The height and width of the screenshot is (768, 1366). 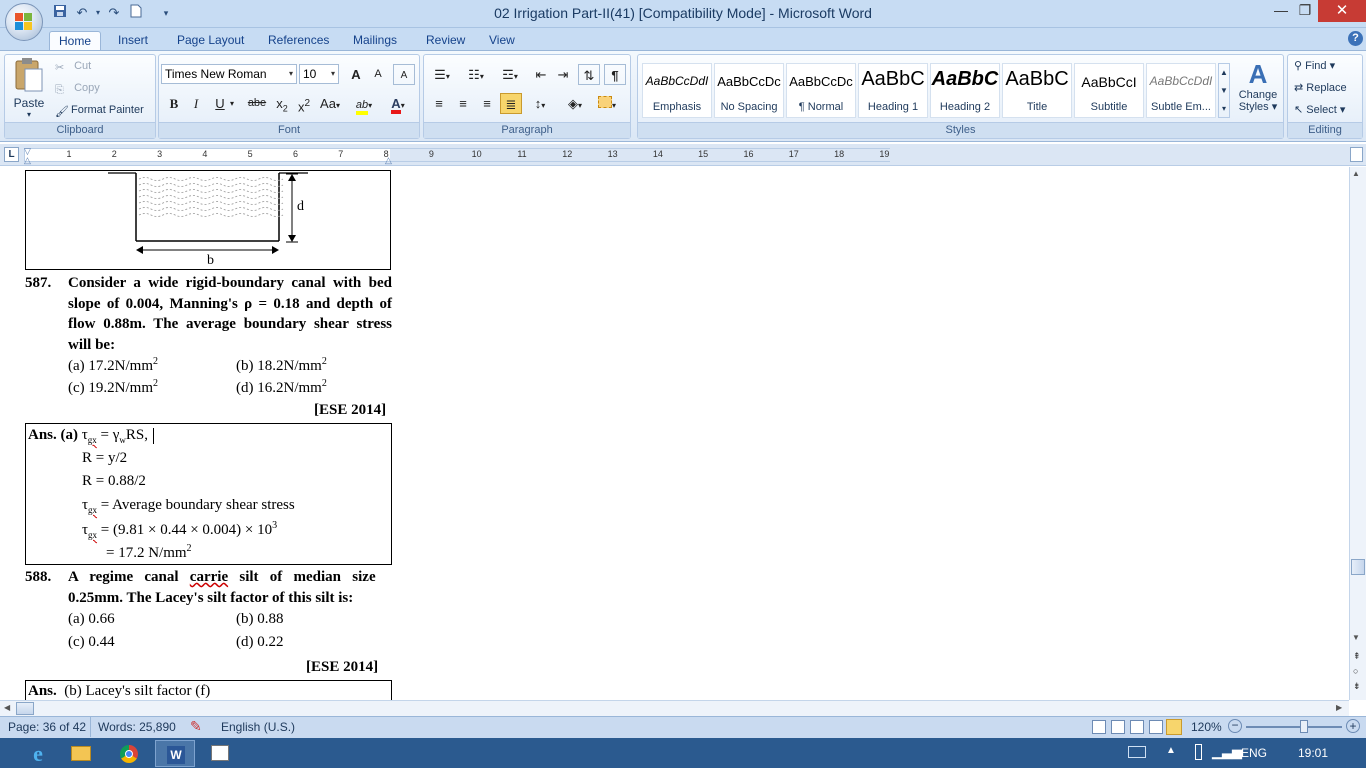 I want to click on select-browse-object-icon: ○, so click(x=1355, y=671).